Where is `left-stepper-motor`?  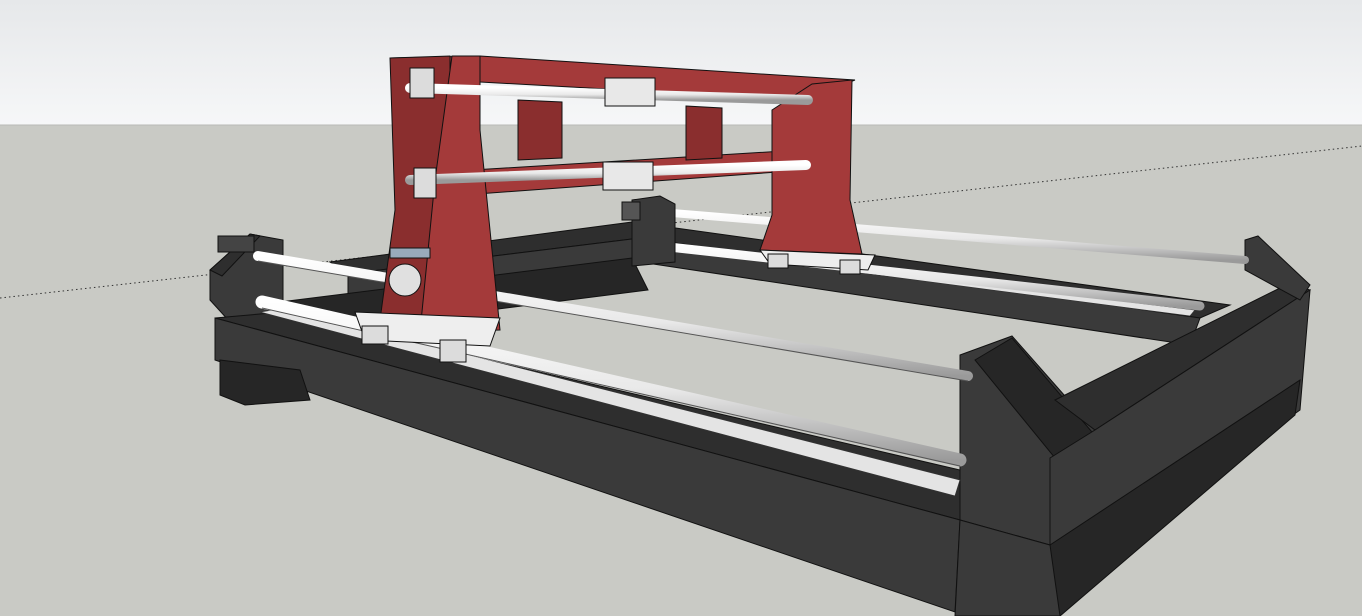
left-stepper-motor is located at coordinates (236, 244).